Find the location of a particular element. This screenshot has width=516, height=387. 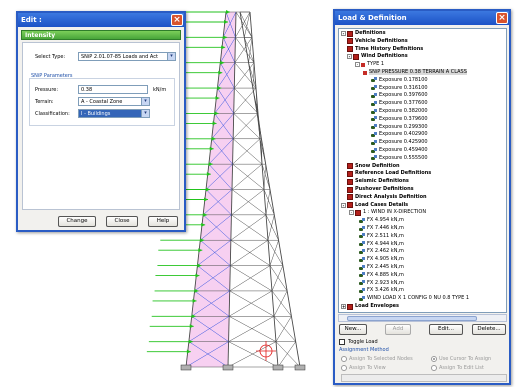

tree-node: Exposure 0.377600 is located at coordinates (399, 103).